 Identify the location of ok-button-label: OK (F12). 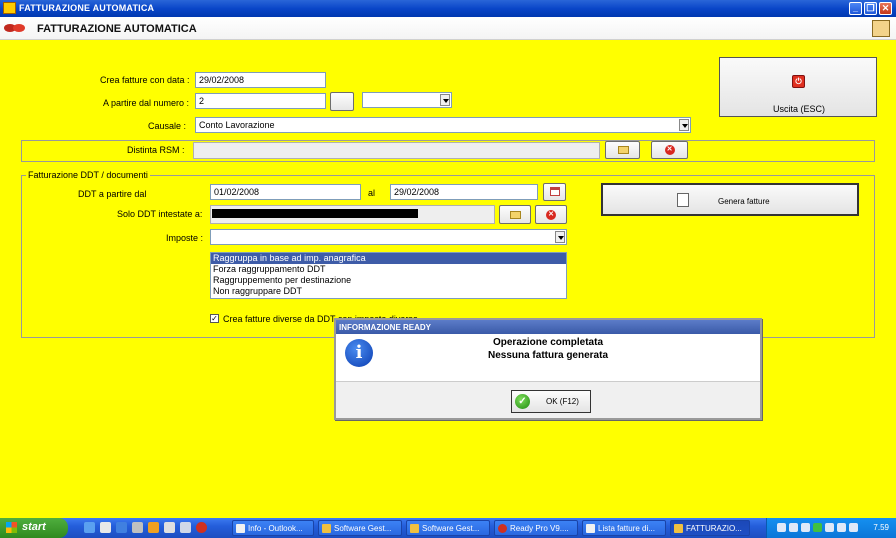
(562, 401).